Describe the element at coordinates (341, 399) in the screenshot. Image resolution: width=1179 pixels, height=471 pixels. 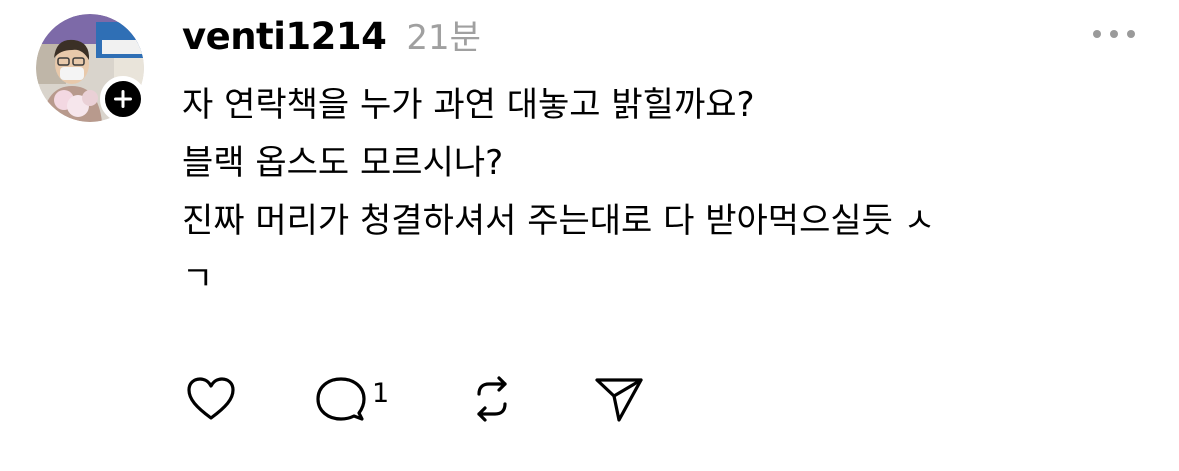
I see `comment-bubble-icon` at that location.